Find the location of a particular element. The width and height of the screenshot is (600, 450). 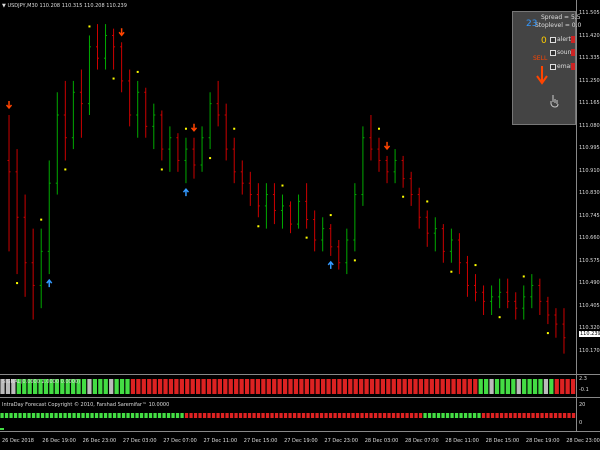

alert-checkbox is located at coordinates (553, 40).